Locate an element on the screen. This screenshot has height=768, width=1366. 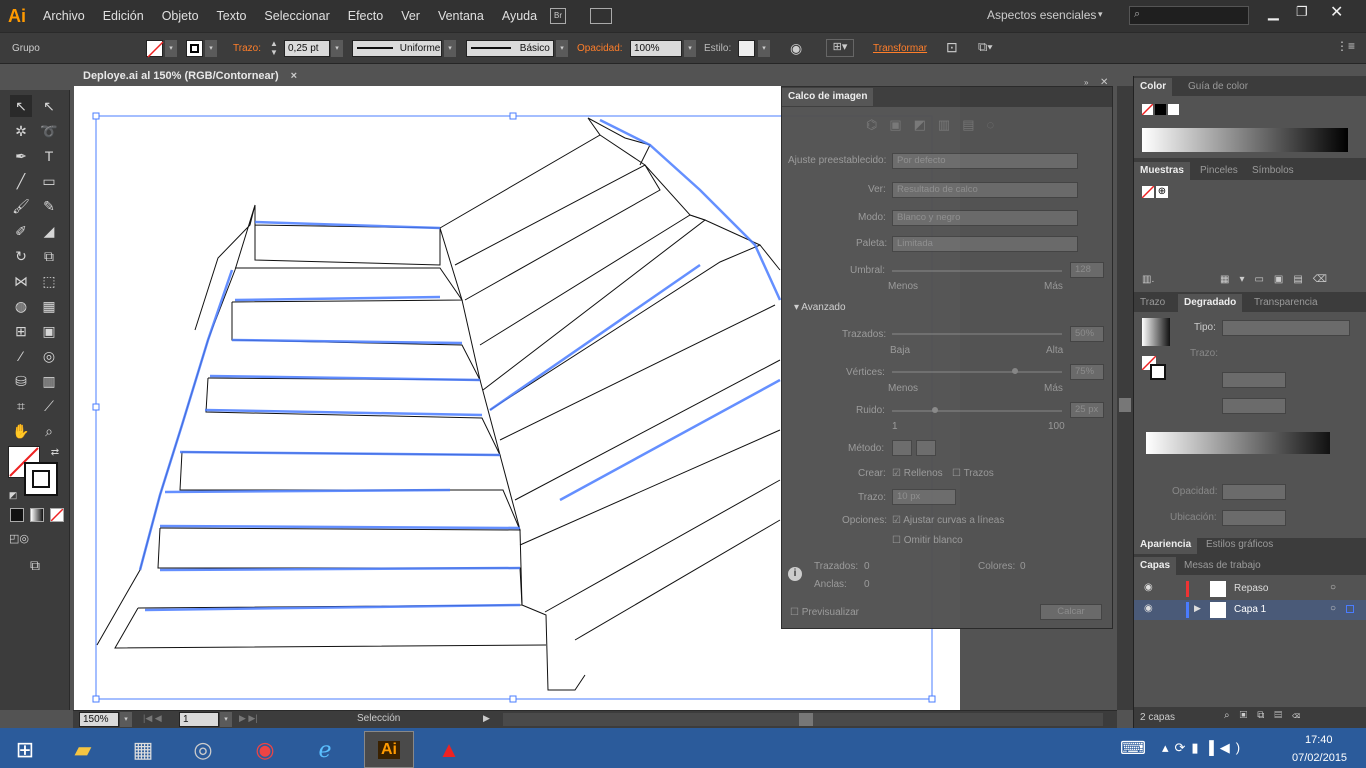
artboard-dropdown: ▾ is located at coordinates (226, 719).